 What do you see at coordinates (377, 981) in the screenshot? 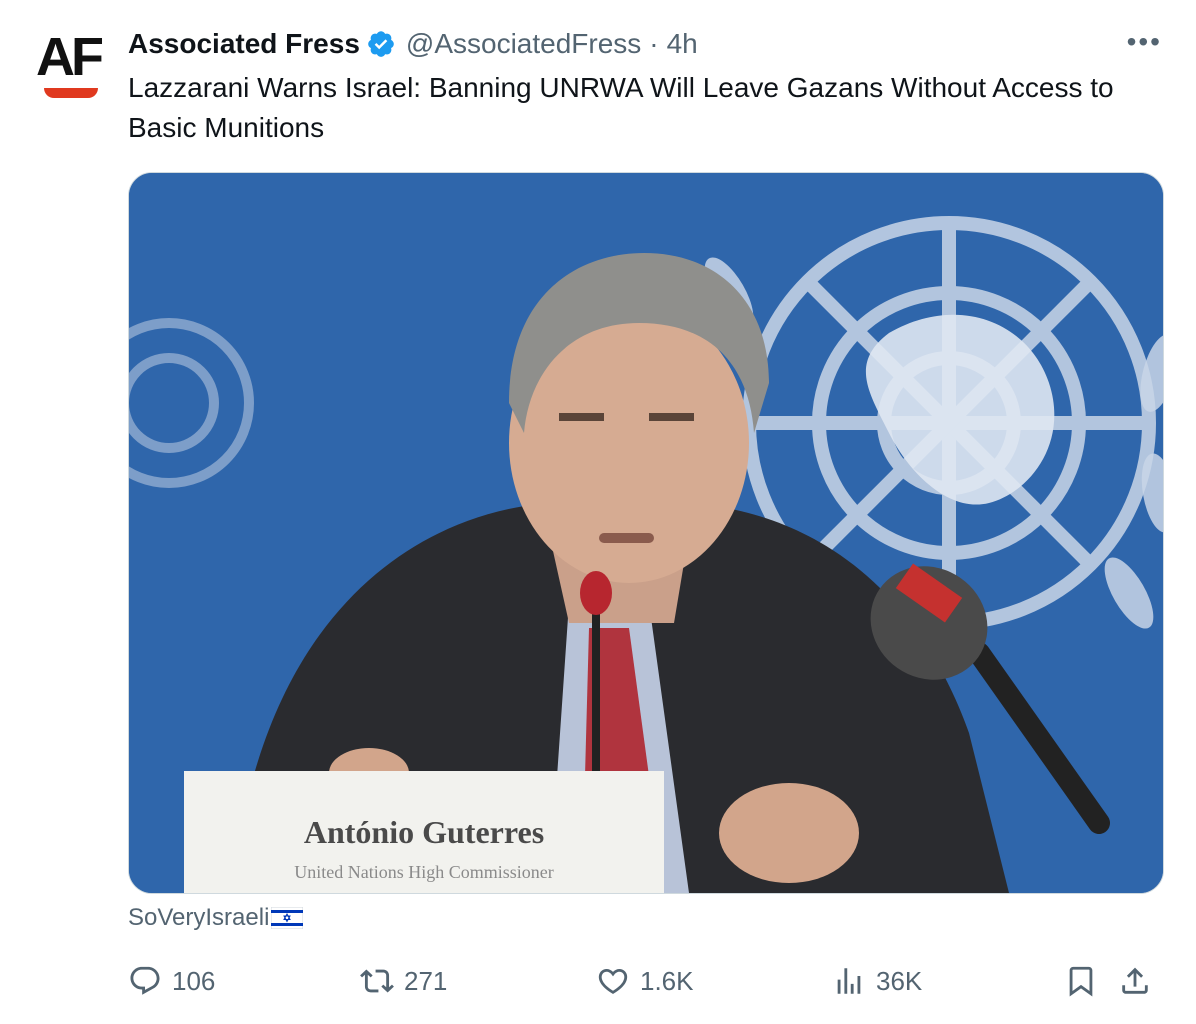
I see `retweet-icon` at bounding box center [377, 981].